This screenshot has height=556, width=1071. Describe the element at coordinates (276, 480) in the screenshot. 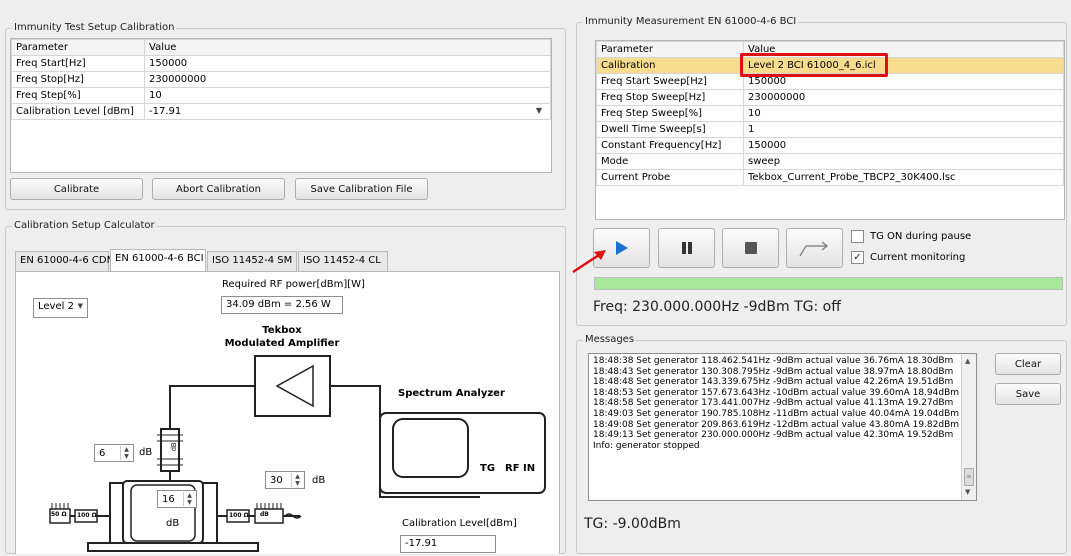

I see `right-attenuation-value: 30` at that location.